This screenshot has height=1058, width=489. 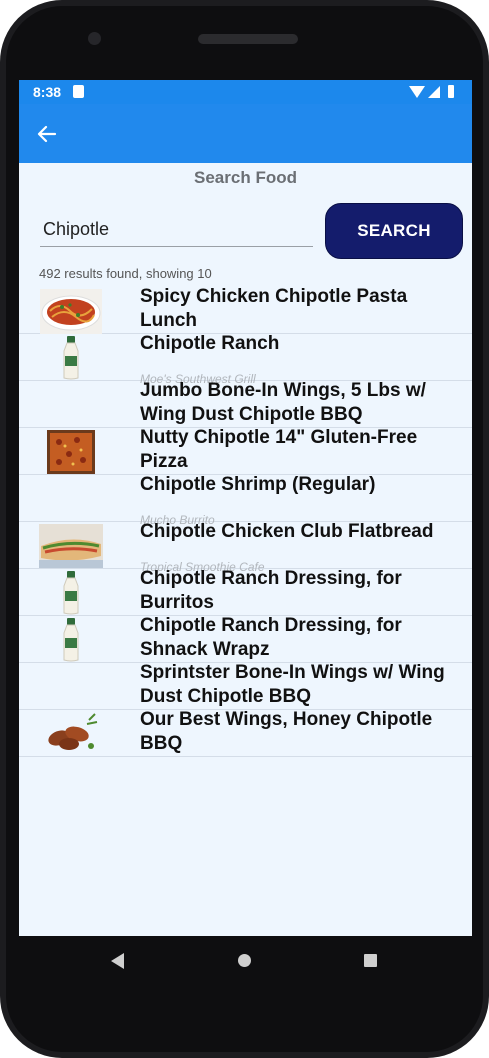 I want to click on nav-home-icon, so click(x=244, y=960).